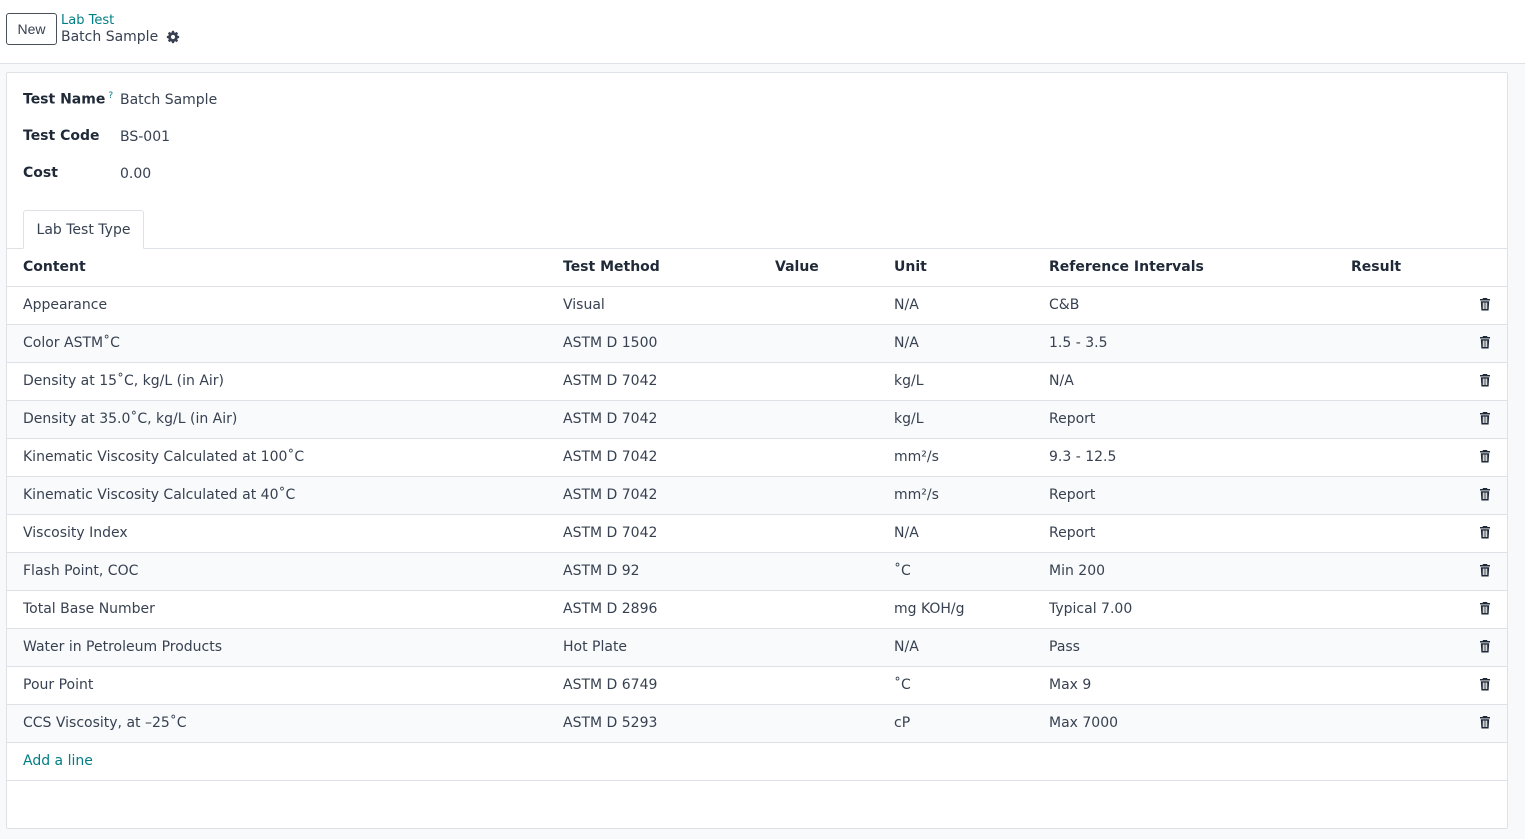 This screenshot has width=1525, height=839. I want to click on cell-reference-intervals: Max 9, so click(1070, 685).